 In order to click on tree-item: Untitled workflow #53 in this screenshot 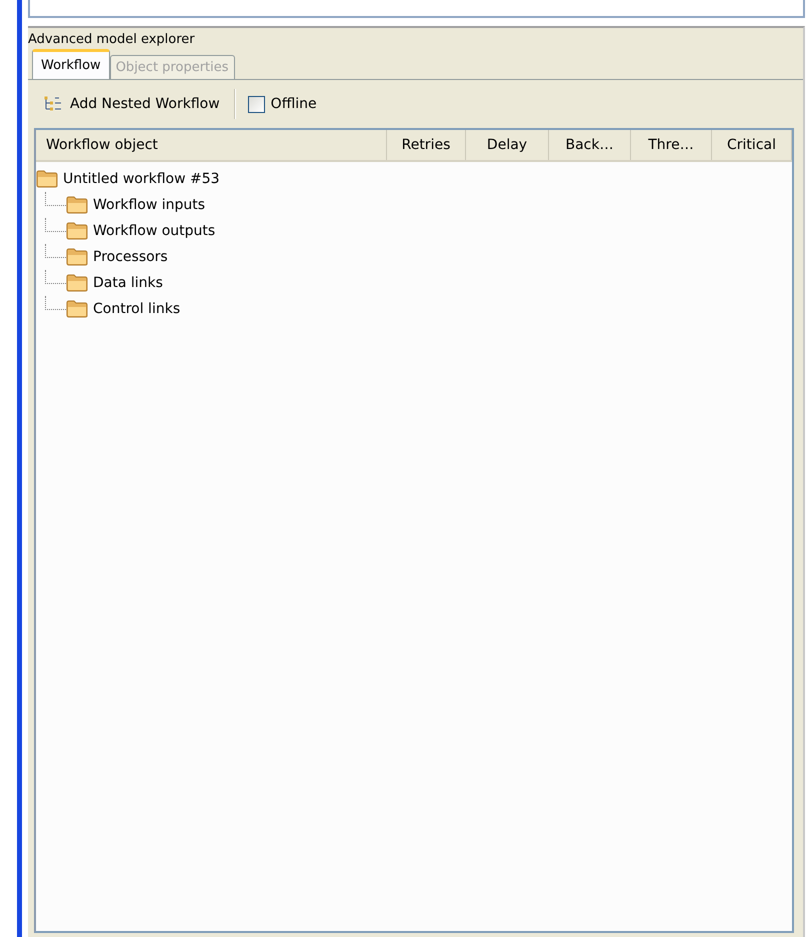, I will do `click(141, 179)`.